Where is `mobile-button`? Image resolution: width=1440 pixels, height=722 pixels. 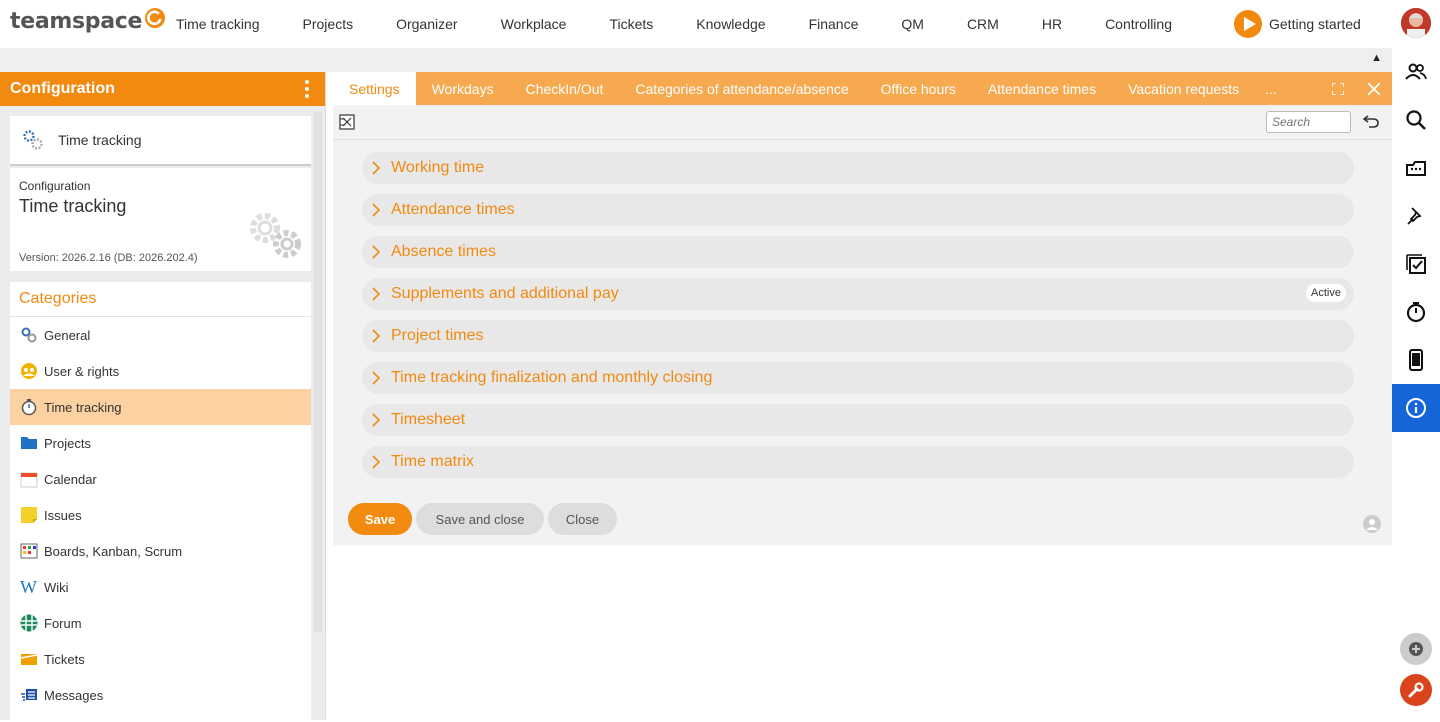 mobile-button is located at coordinates (1416, 360).